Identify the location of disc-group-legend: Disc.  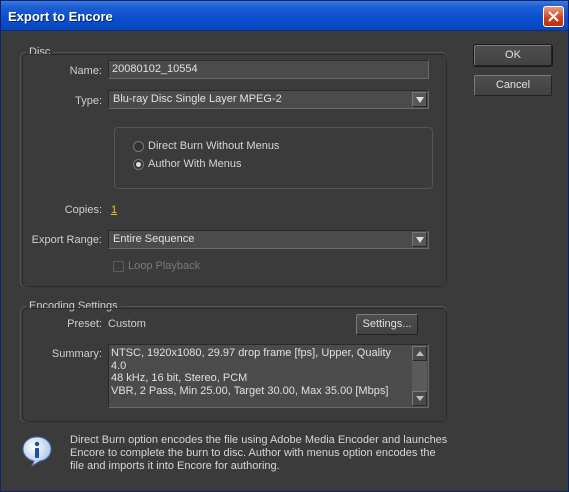
(40, 52).